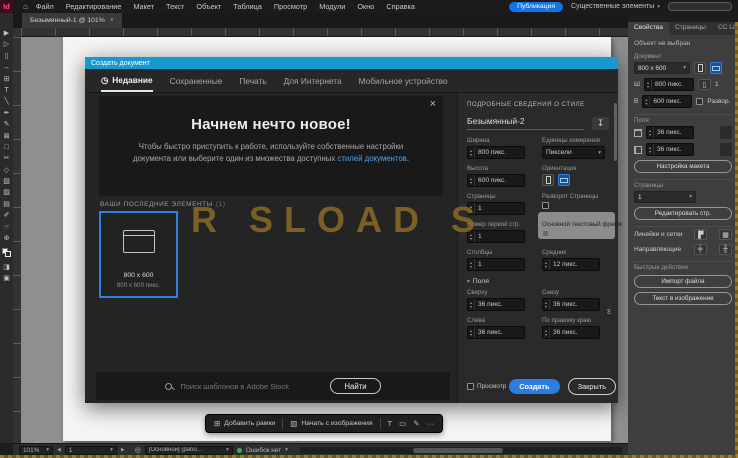  I want to click on pencil-tool-icon: ✎, so click(7, 124).